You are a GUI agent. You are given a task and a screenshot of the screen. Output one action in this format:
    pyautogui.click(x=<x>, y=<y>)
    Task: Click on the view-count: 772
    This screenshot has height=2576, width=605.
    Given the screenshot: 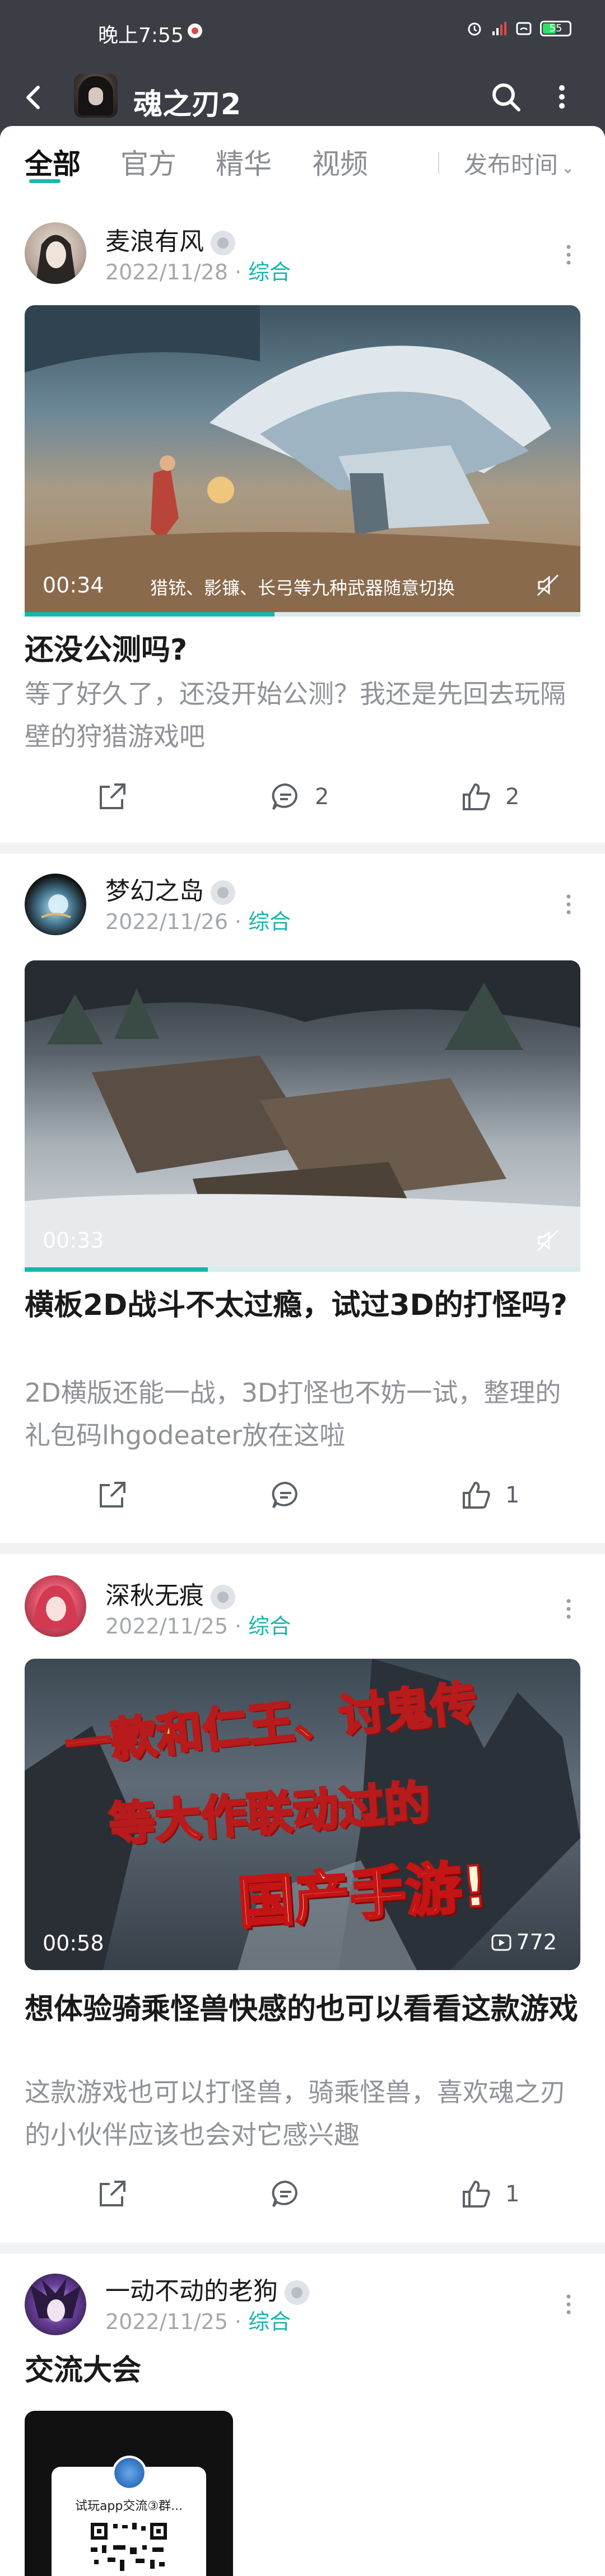 What is the action you would take?
    pyautogui.click(x=524, y=1942)
    